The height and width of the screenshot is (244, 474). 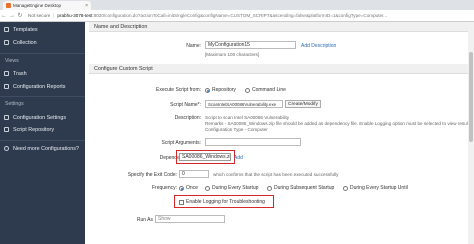 What do you see at coordinates (75, 15) in the screenshot?
I see `url-host: prabhu-3078-test` at bounding box center [75, 15].